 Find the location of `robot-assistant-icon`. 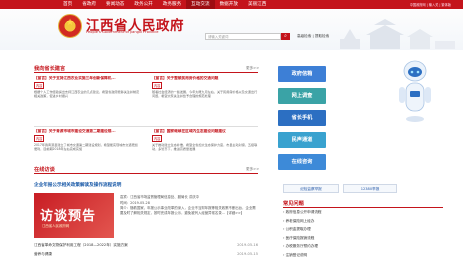

robot-assistant-icon is located at coordinates (414, 112).